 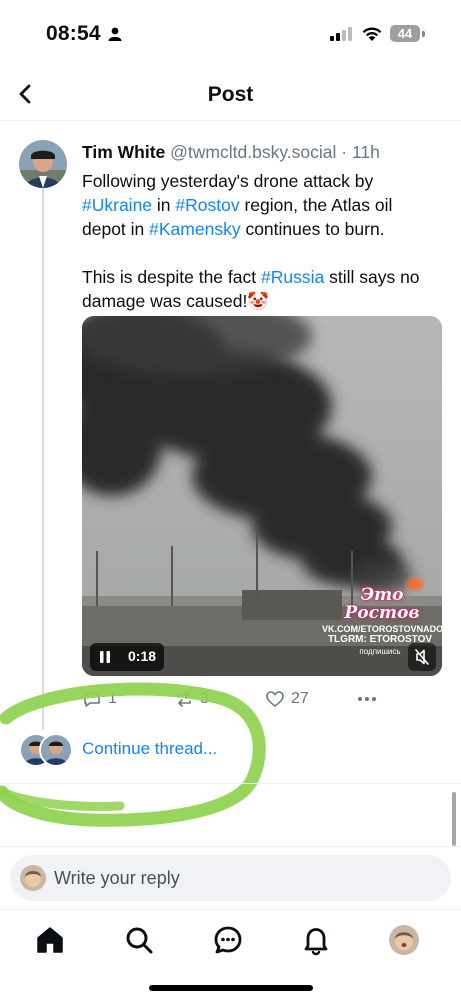 I want to click on reply-action: 1, so click(x=99, y=699).